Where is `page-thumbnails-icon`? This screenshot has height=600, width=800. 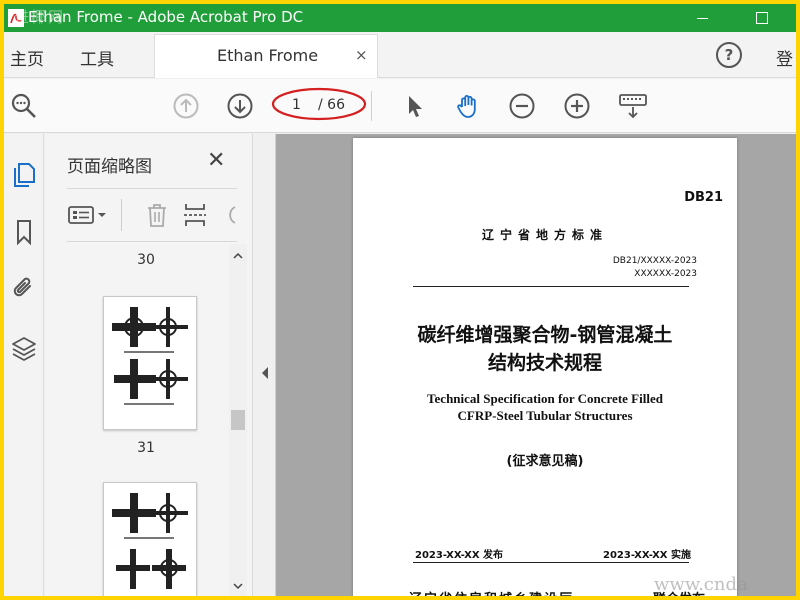
page-thumbnails-icon is located at coordinates (24, 174).